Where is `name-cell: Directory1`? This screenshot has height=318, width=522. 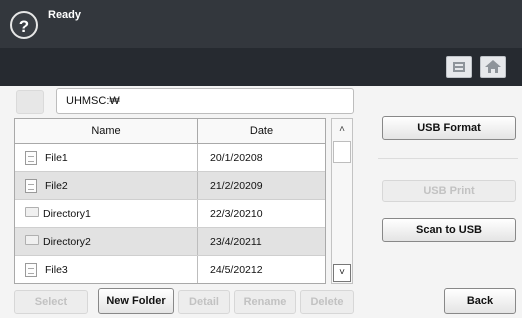
name-cell: Directory1 is located at coordinates (106, 213).